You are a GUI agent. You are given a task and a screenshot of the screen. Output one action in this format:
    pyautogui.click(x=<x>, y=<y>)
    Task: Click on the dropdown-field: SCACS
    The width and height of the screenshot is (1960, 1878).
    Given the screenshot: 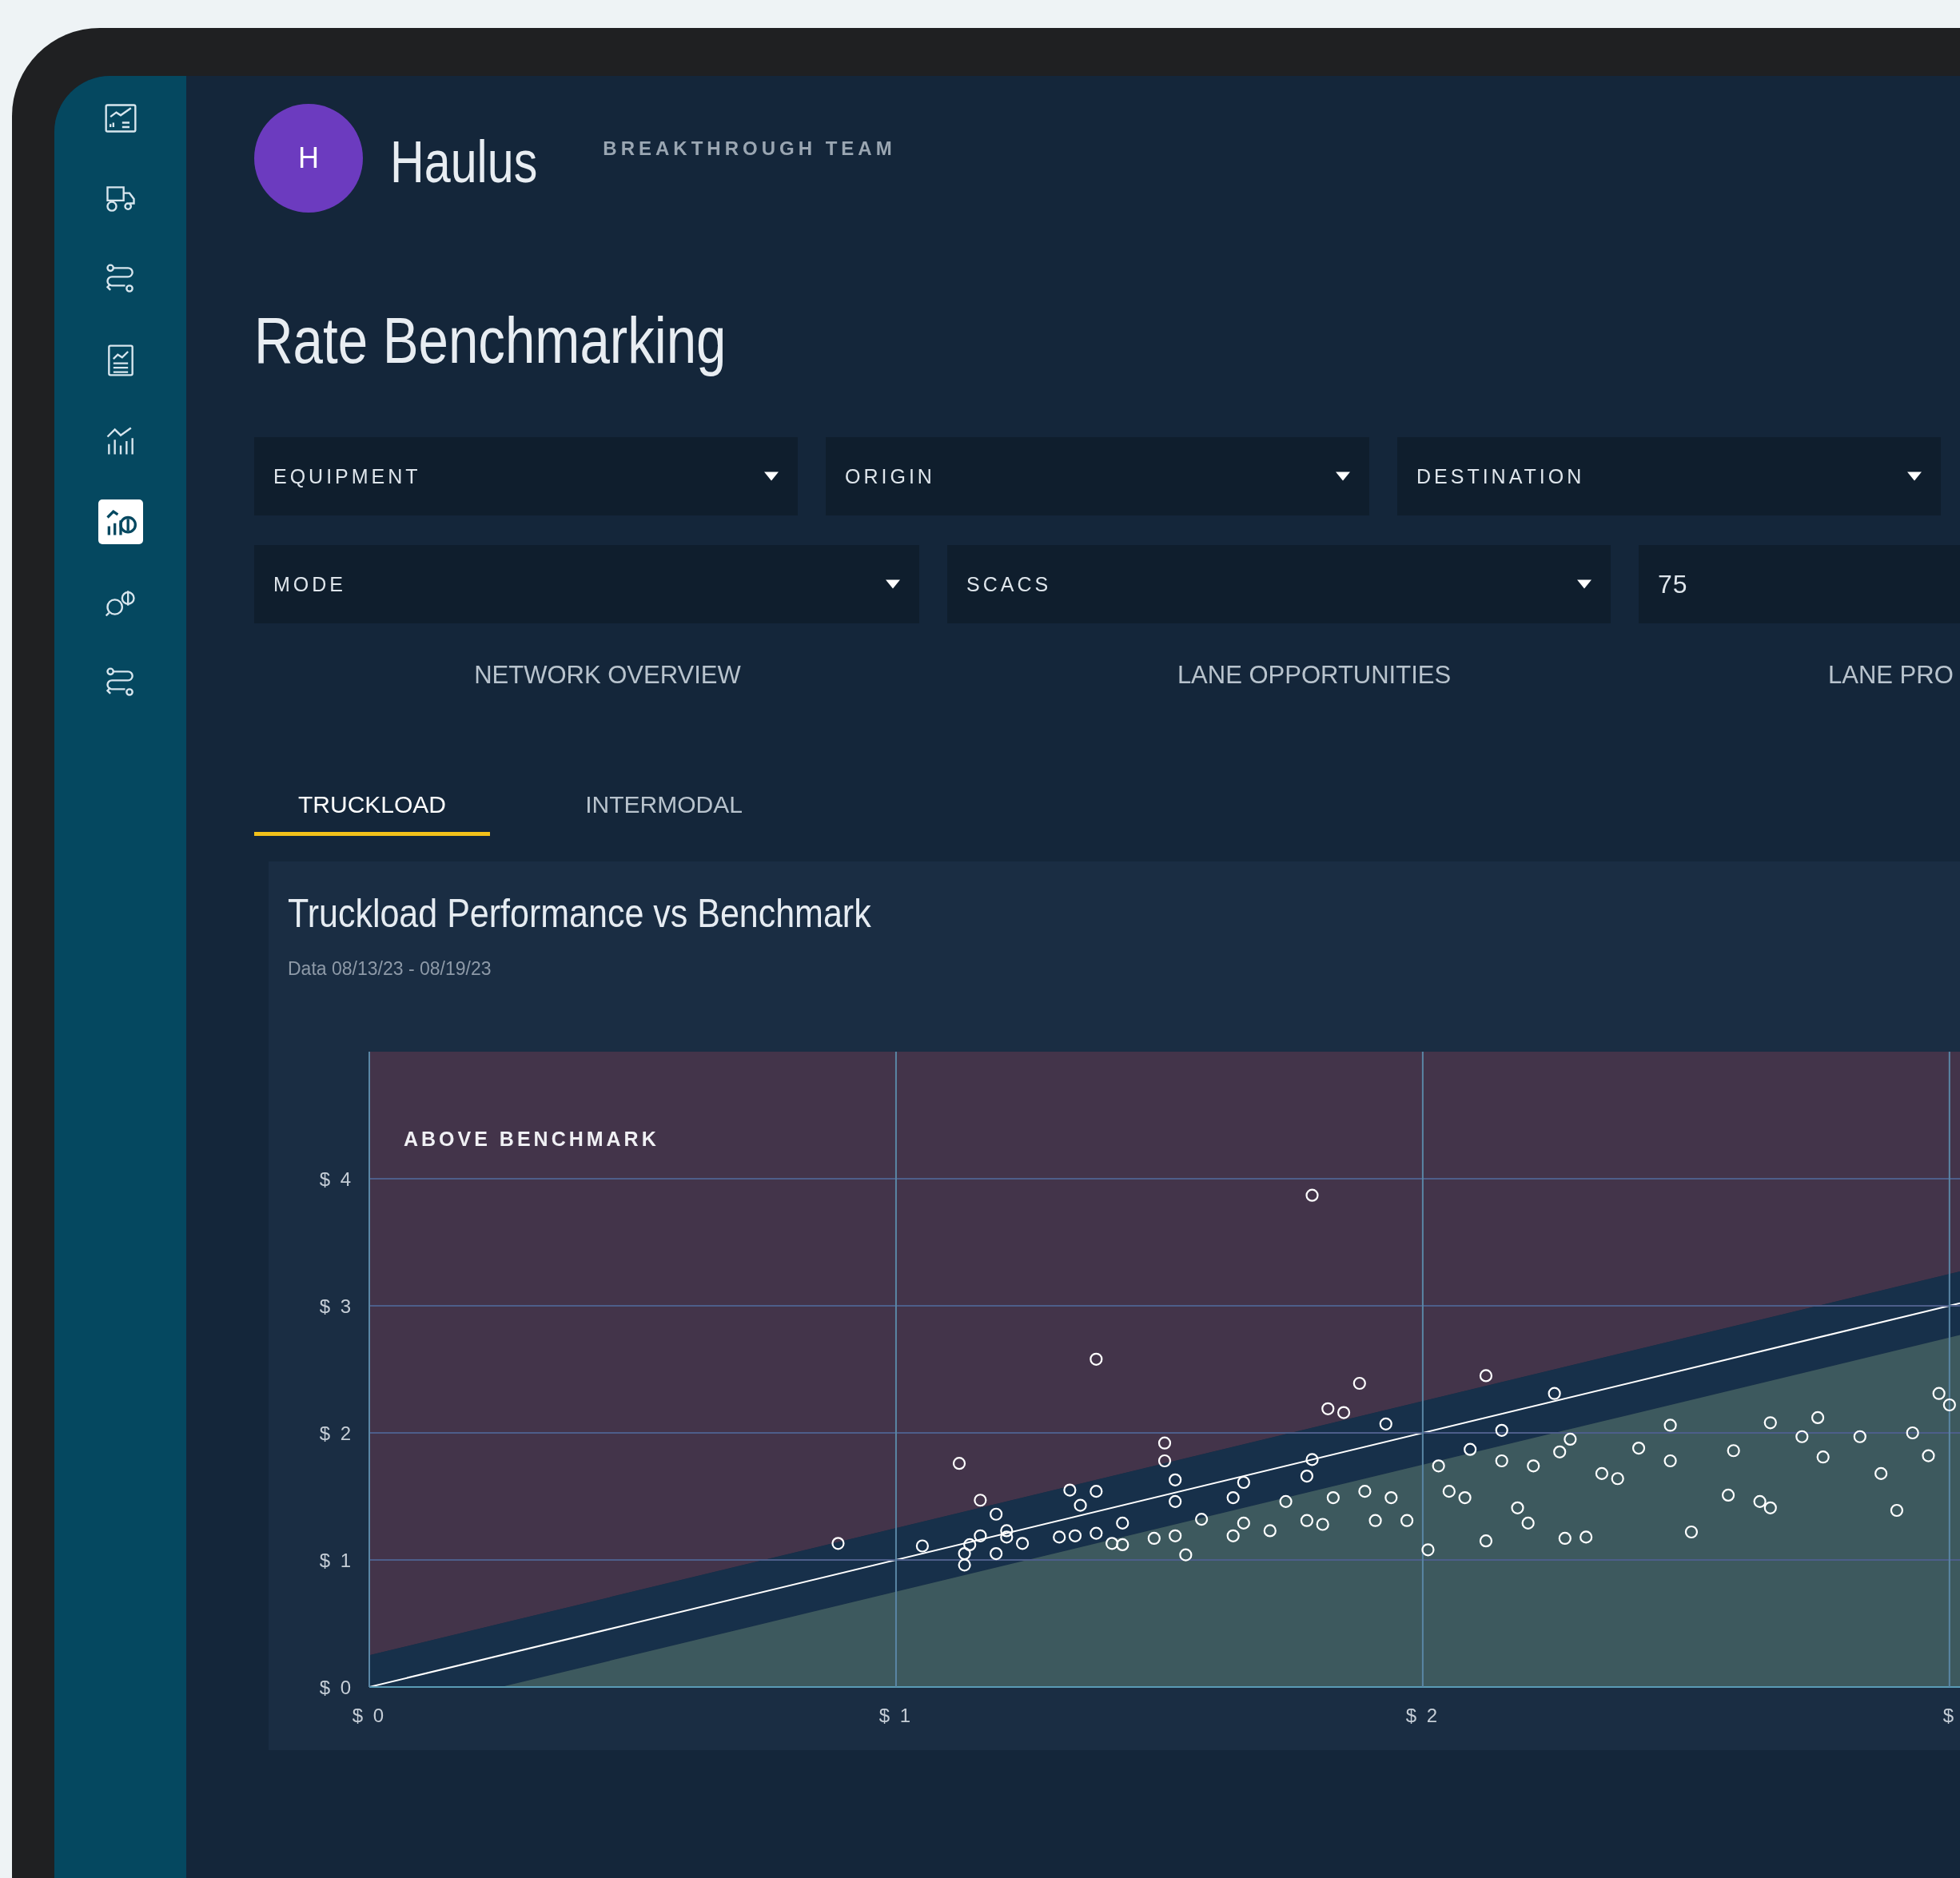 What is the action you would take?
    pyautogui.click(x=1279, y=584)
    